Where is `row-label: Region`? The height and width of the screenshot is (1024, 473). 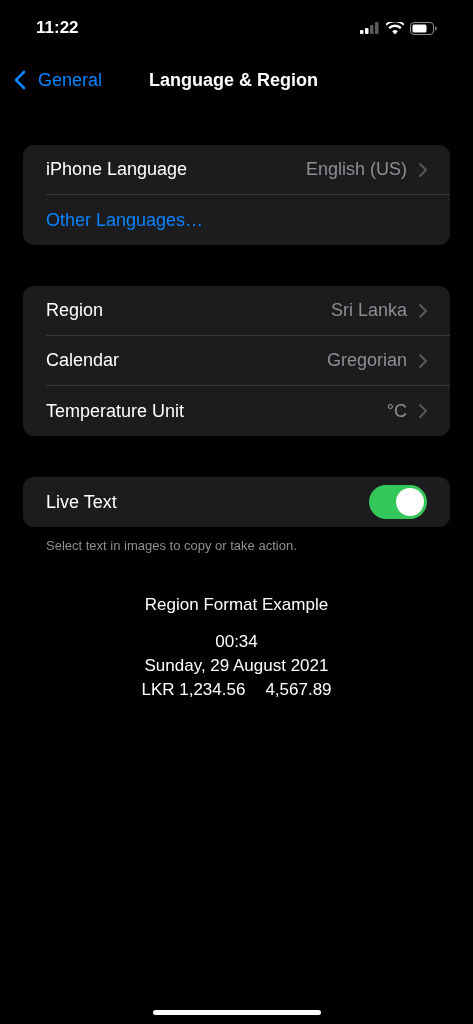
row-label: Region is located at coordinates (75, 310).